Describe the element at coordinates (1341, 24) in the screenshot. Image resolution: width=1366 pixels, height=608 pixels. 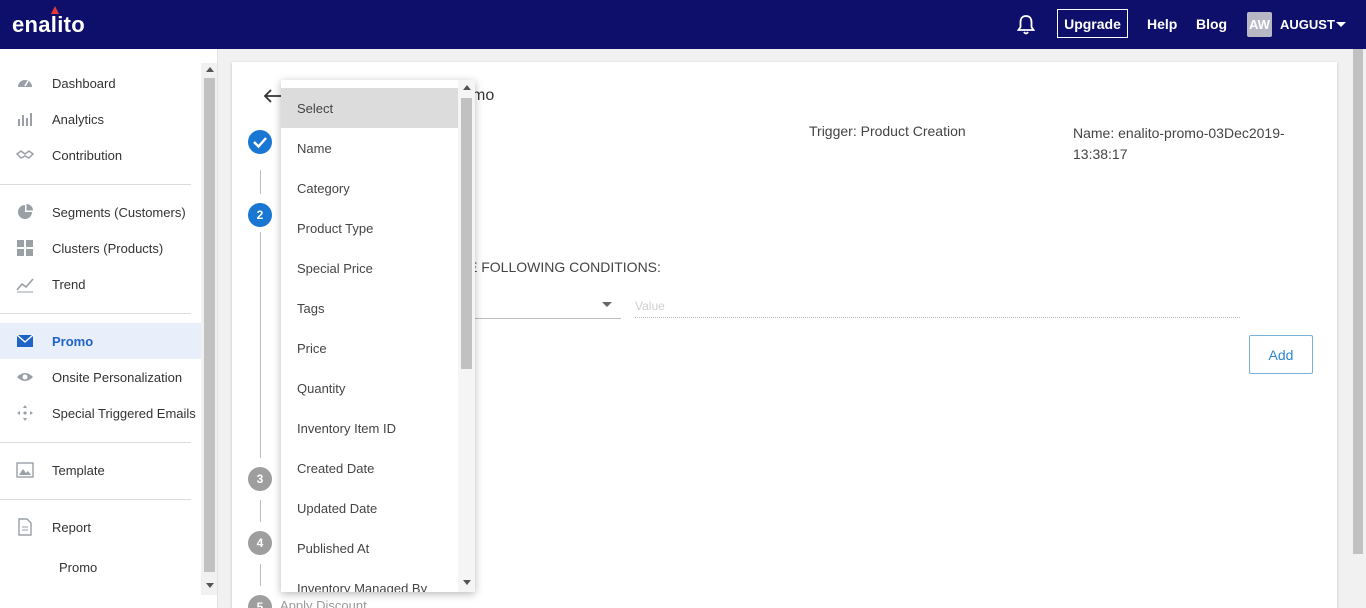
I see `chevron-down-icon` at that location.